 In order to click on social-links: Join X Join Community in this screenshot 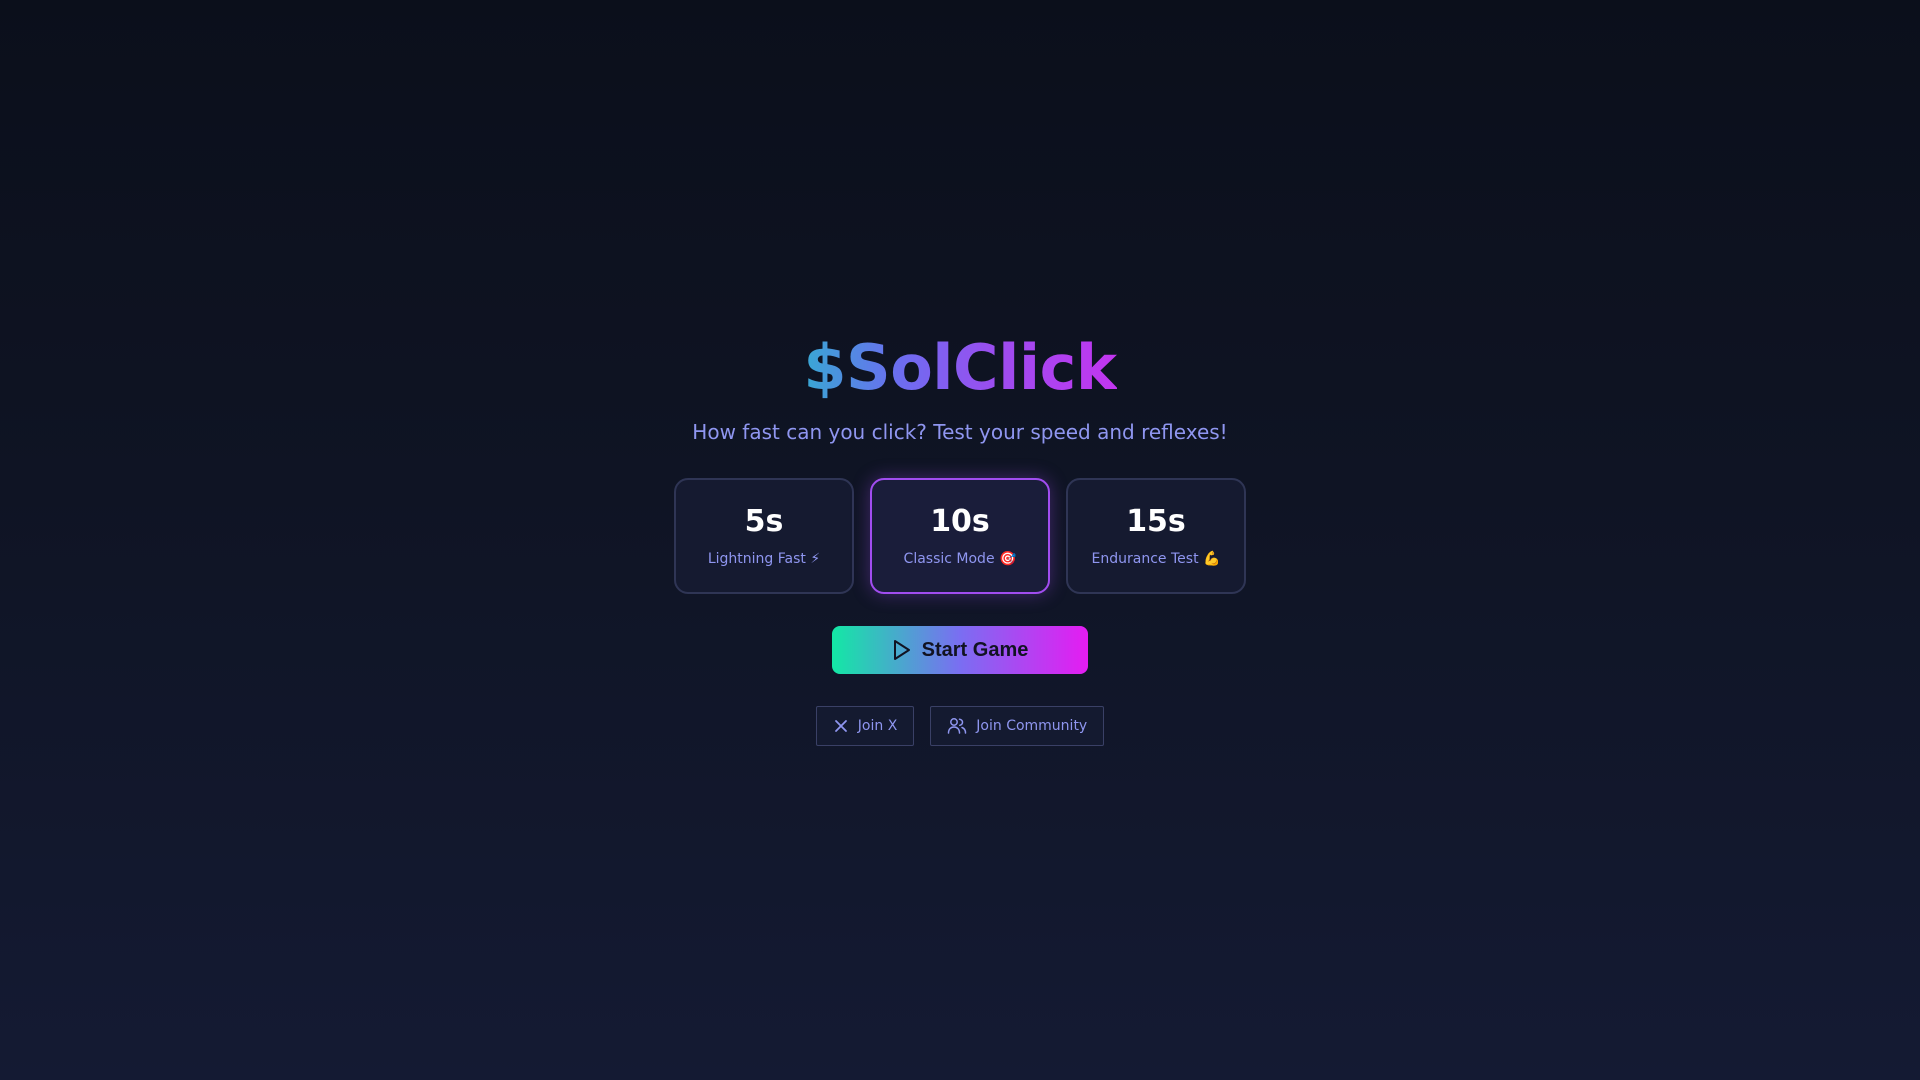, I will do `click(960, 726)`.